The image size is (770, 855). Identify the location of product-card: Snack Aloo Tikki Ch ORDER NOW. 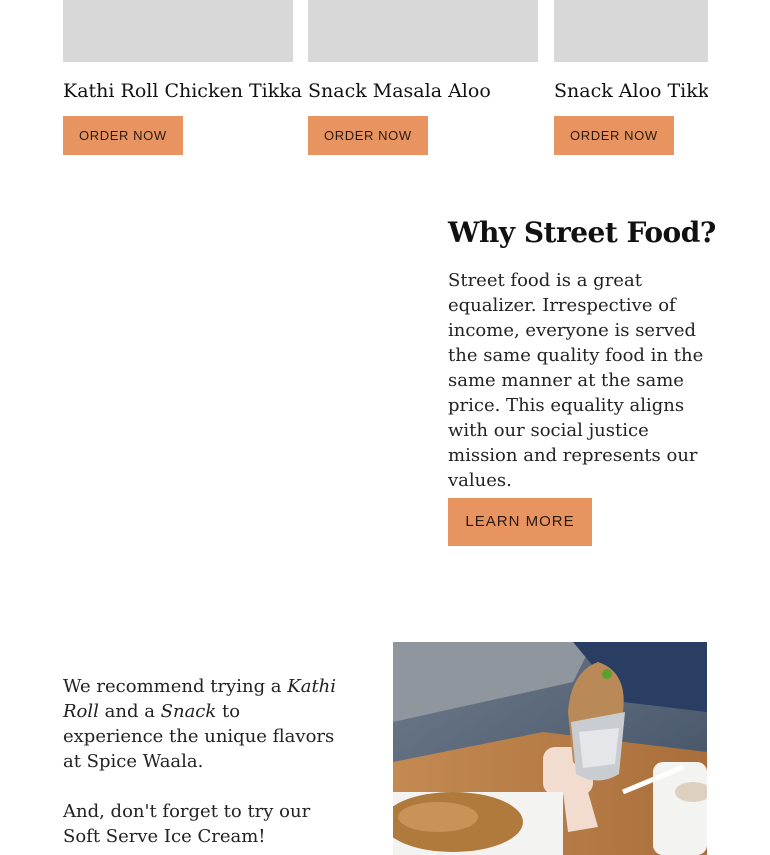
(631, 77).